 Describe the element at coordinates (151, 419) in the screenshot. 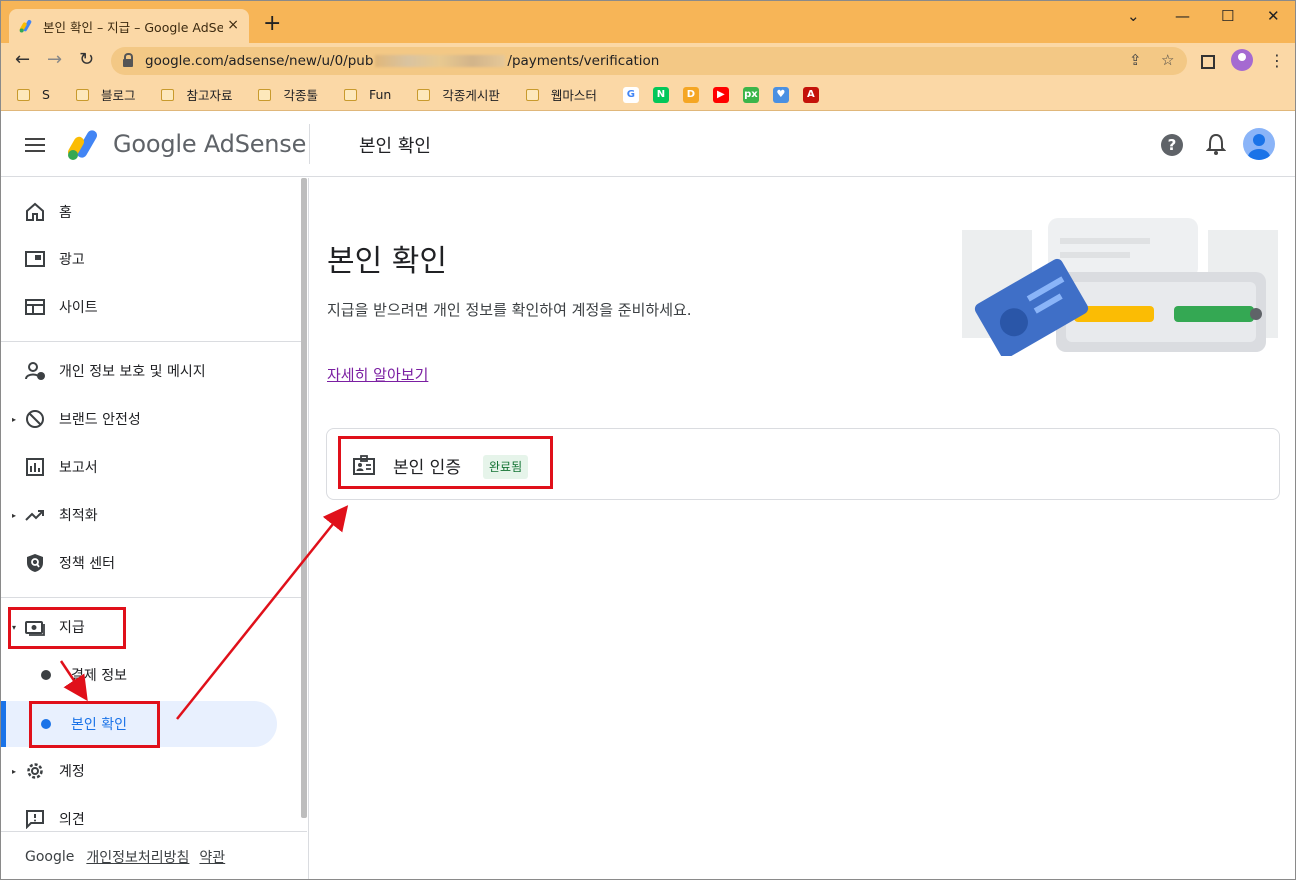

I see `sidebar-item-brand-safety: ▸ 브랜드 안전성` at that location.